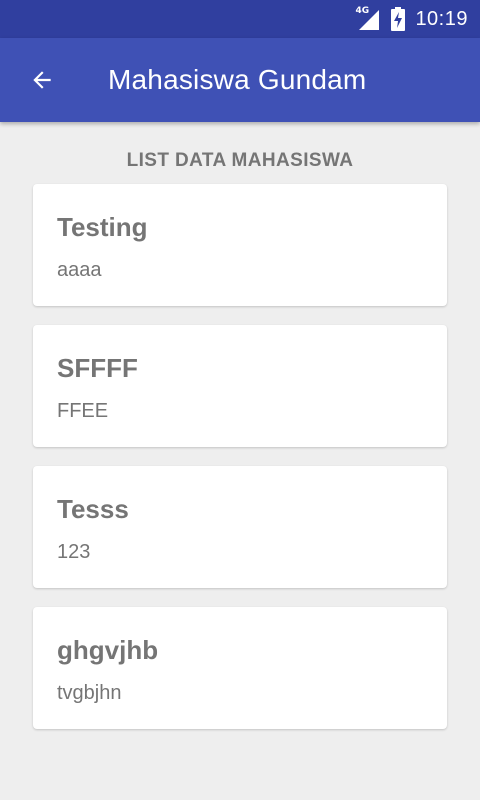 This screenshot has width=480, height=800. I want to click on item-detail: tvgbjhn, so click(89, 693).